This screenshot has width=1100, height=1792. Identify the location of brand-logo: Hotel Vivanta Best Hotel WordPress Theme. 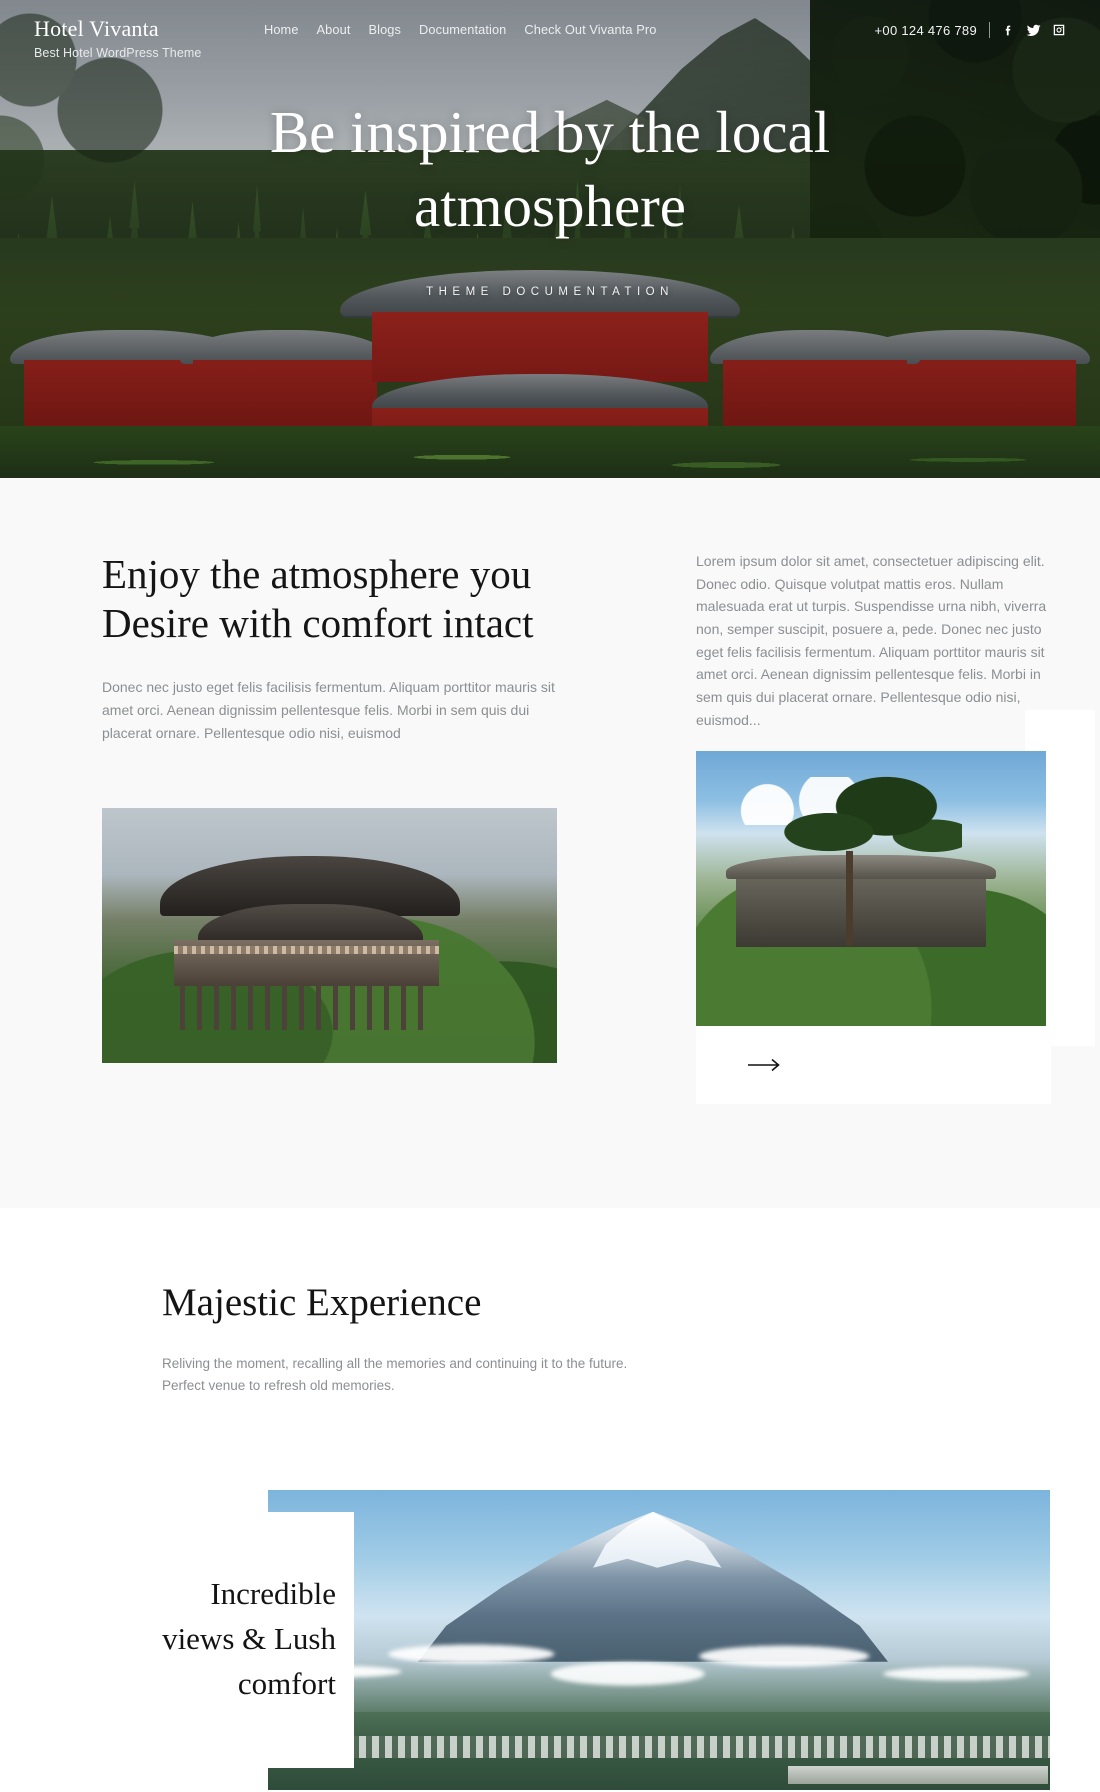
(149, 38).